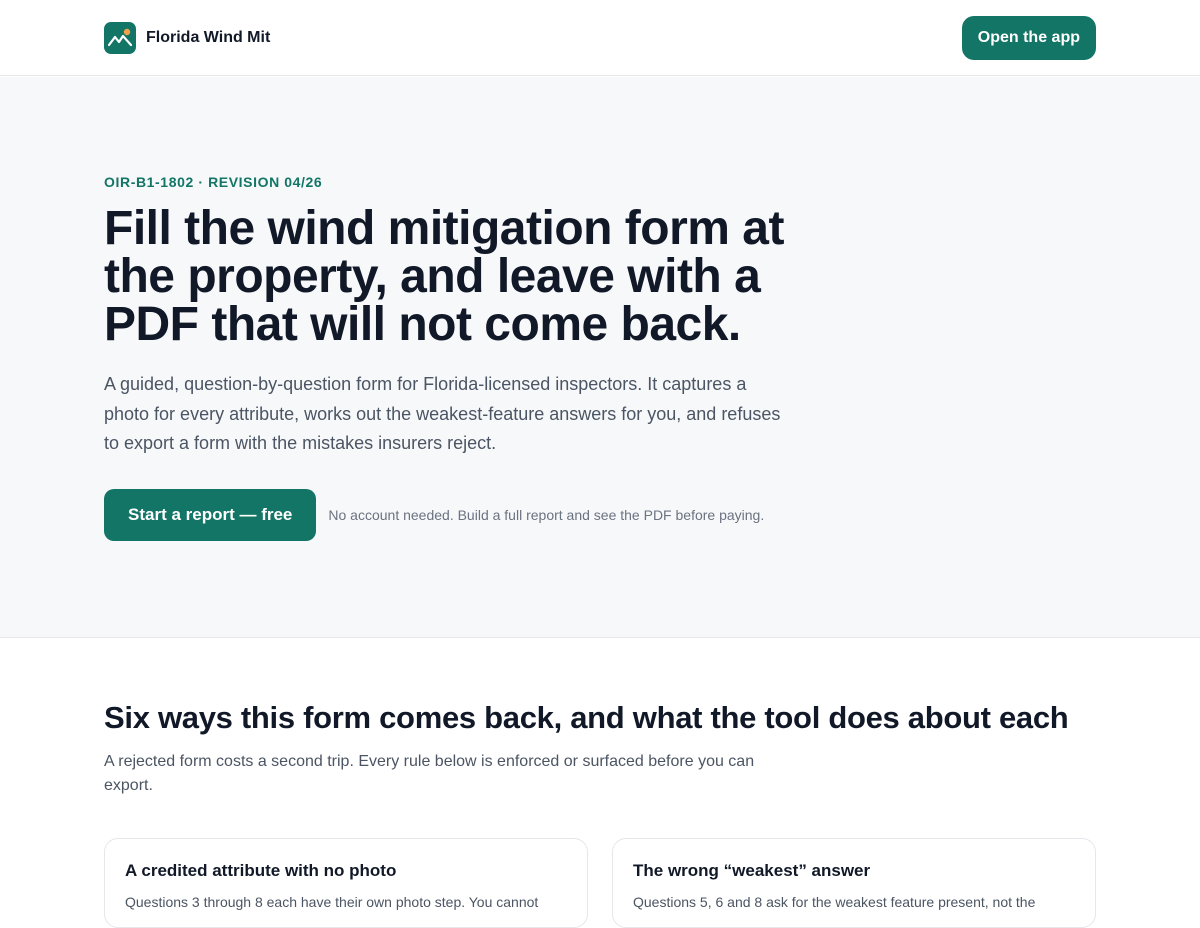 This screenshot has width=1200, height=928. I want to click on hero-eyebrow: OIR-B1-1802 · REVISION 04/26, so click(213, 182).